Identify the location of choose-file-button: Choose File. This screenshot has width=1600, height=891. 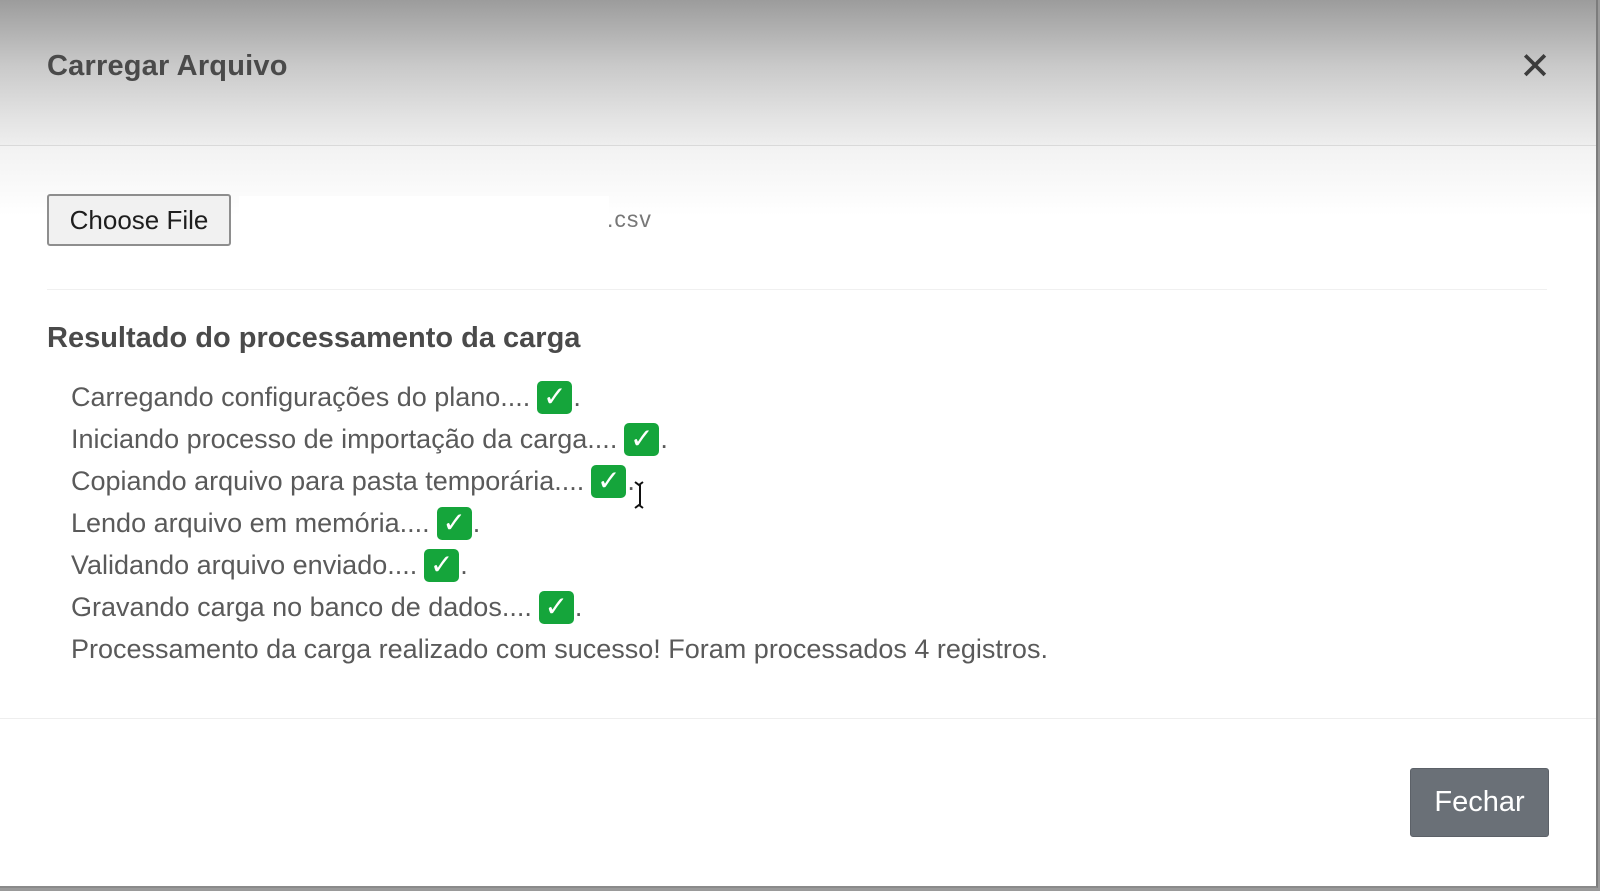
(139, 220).